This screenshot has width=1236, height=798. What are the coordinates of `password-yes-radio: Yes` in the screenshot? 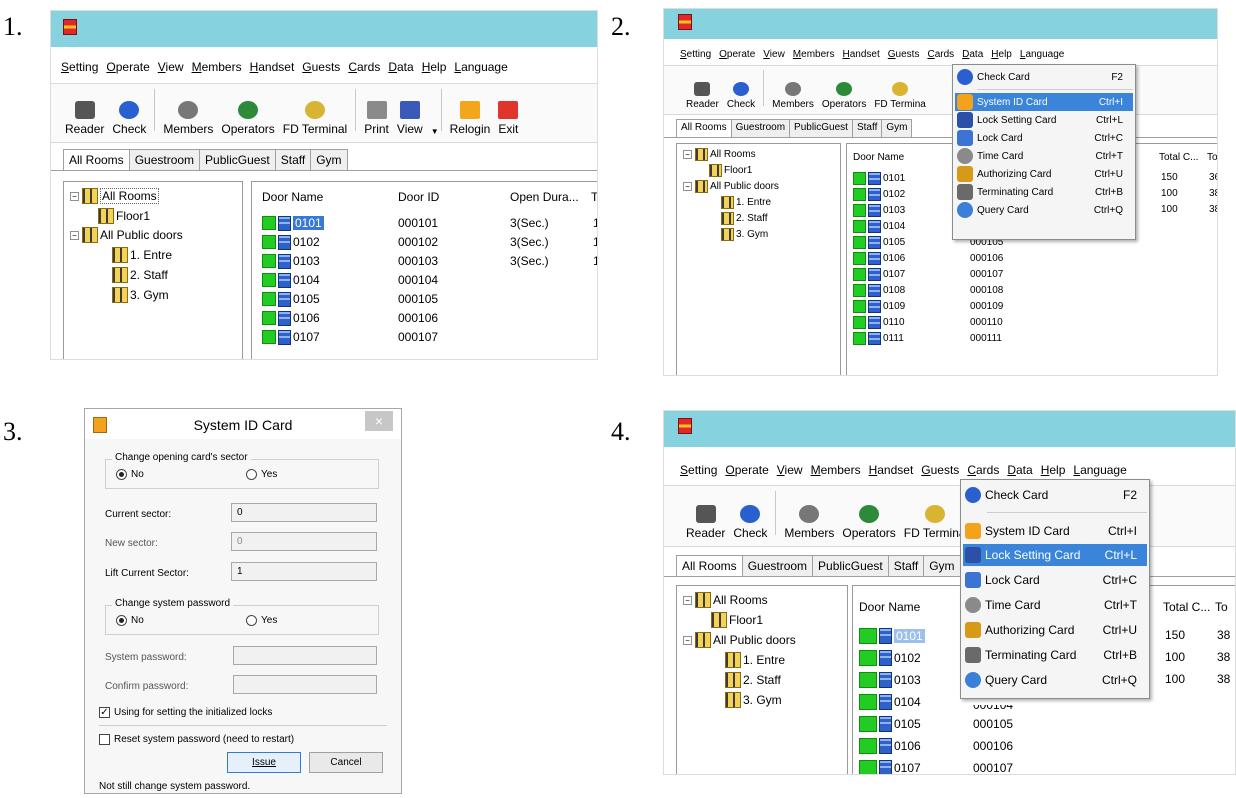 It's located at (261, 620).